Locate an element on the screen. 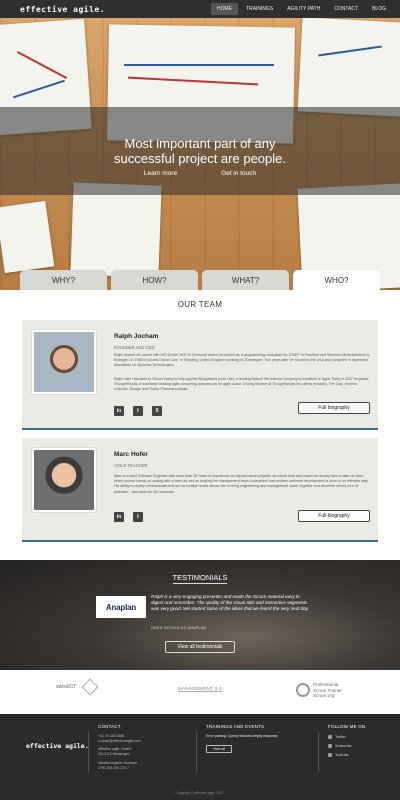  nav-blog: BLOG is located at coordinates (379, 9).